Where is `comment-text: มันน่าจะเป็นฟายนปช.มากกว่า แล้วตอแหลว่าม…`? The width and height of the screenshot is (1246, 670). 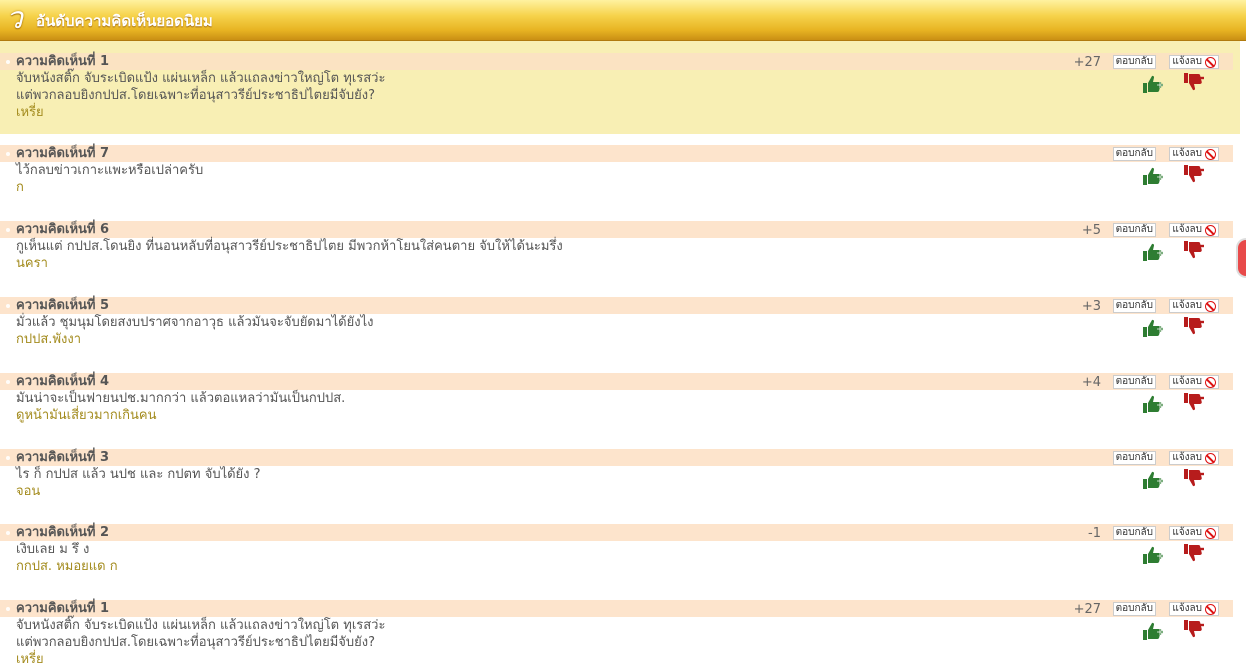
comment-text: มันน่าจะเป็นฟายนปช.มากกว่า แล้วตอแหลว่าม… is located at coordinates (181, 398).